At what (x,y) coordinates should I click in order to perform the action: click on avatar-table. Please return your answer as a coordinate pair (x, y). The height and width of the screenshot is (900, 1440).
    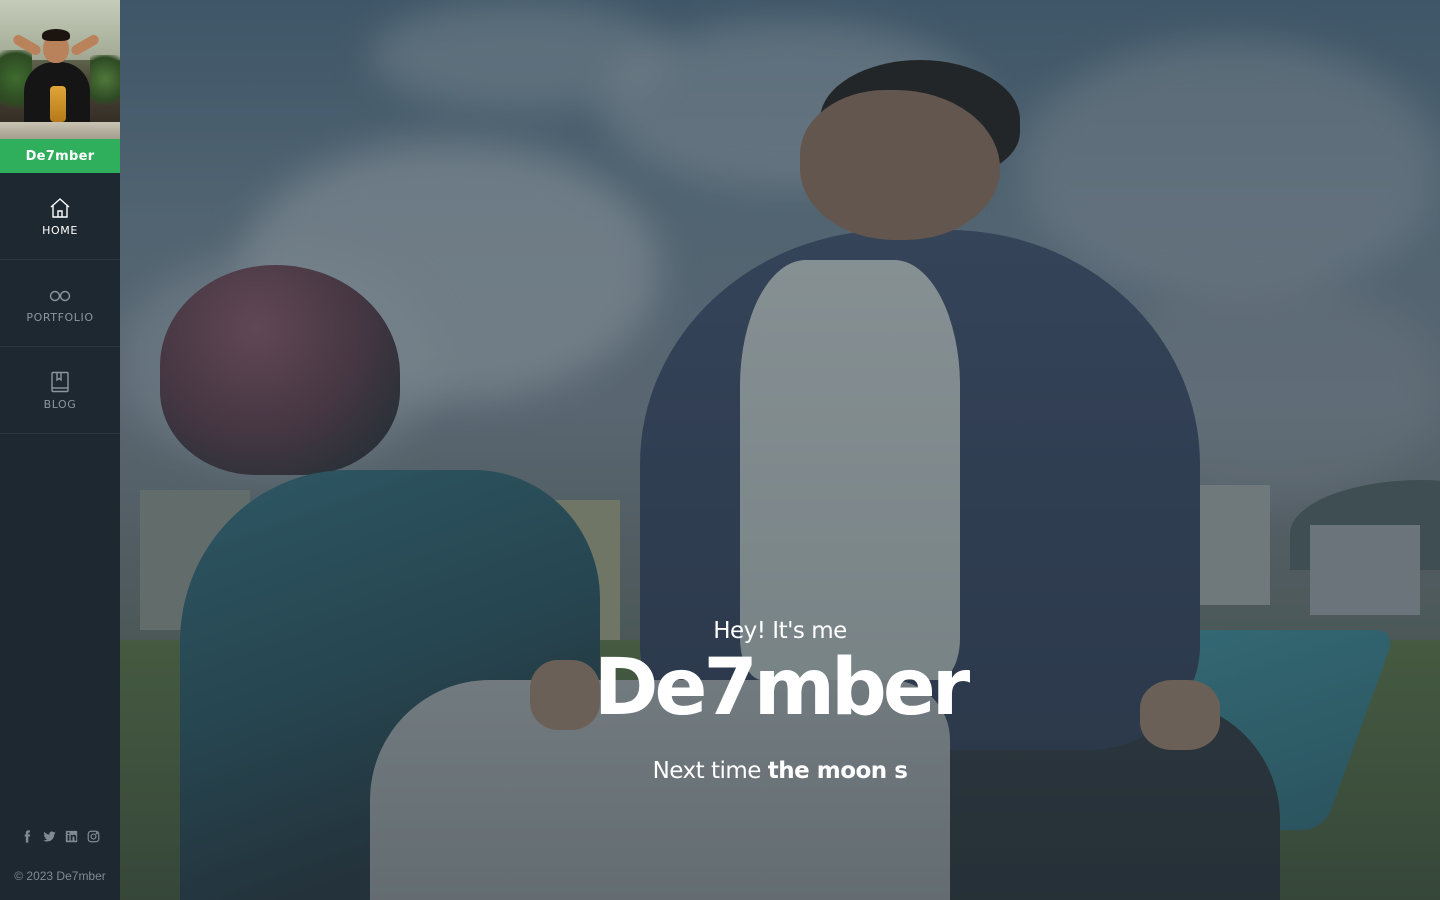
    Looking at the image, I should click on (60, 130).